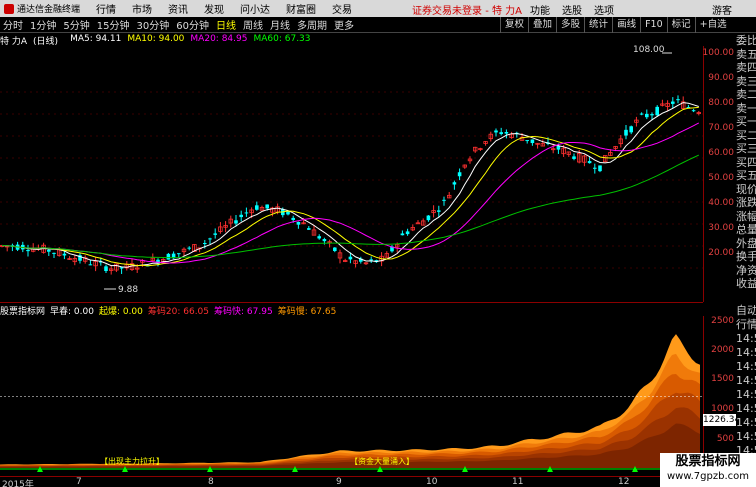 Image resolution: width=756 pixels, height=487 pixels. I want to click on app-title: 通达信金融终端, so click(40, 8).